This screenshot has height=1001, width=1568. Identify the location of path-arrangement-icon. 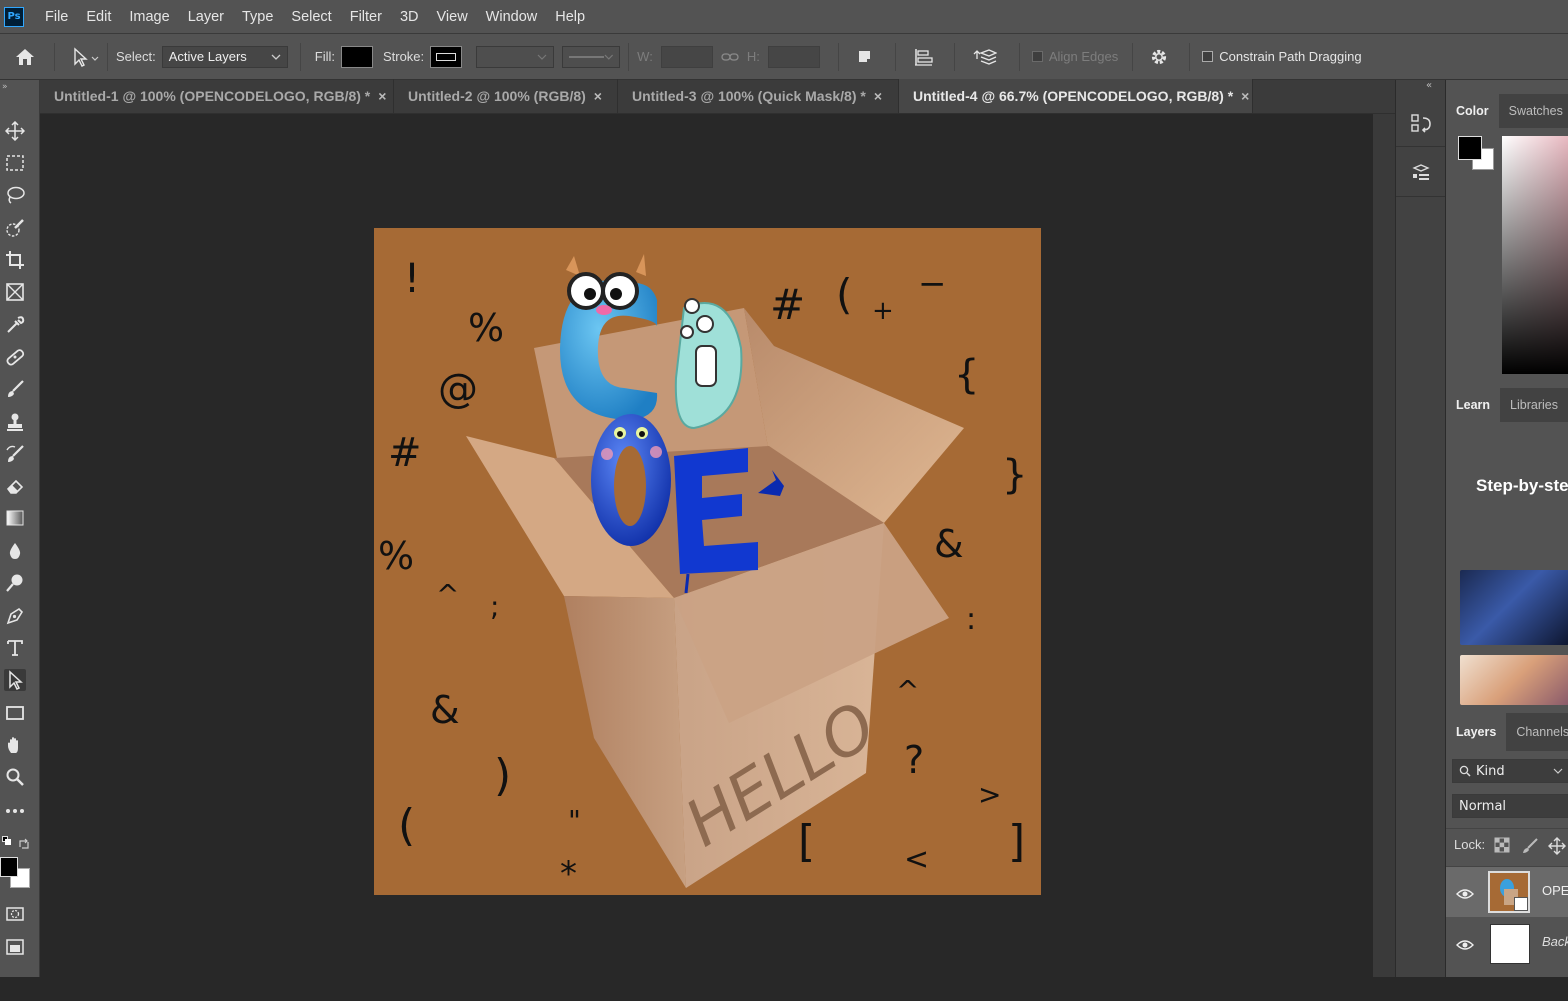
(985, 57).